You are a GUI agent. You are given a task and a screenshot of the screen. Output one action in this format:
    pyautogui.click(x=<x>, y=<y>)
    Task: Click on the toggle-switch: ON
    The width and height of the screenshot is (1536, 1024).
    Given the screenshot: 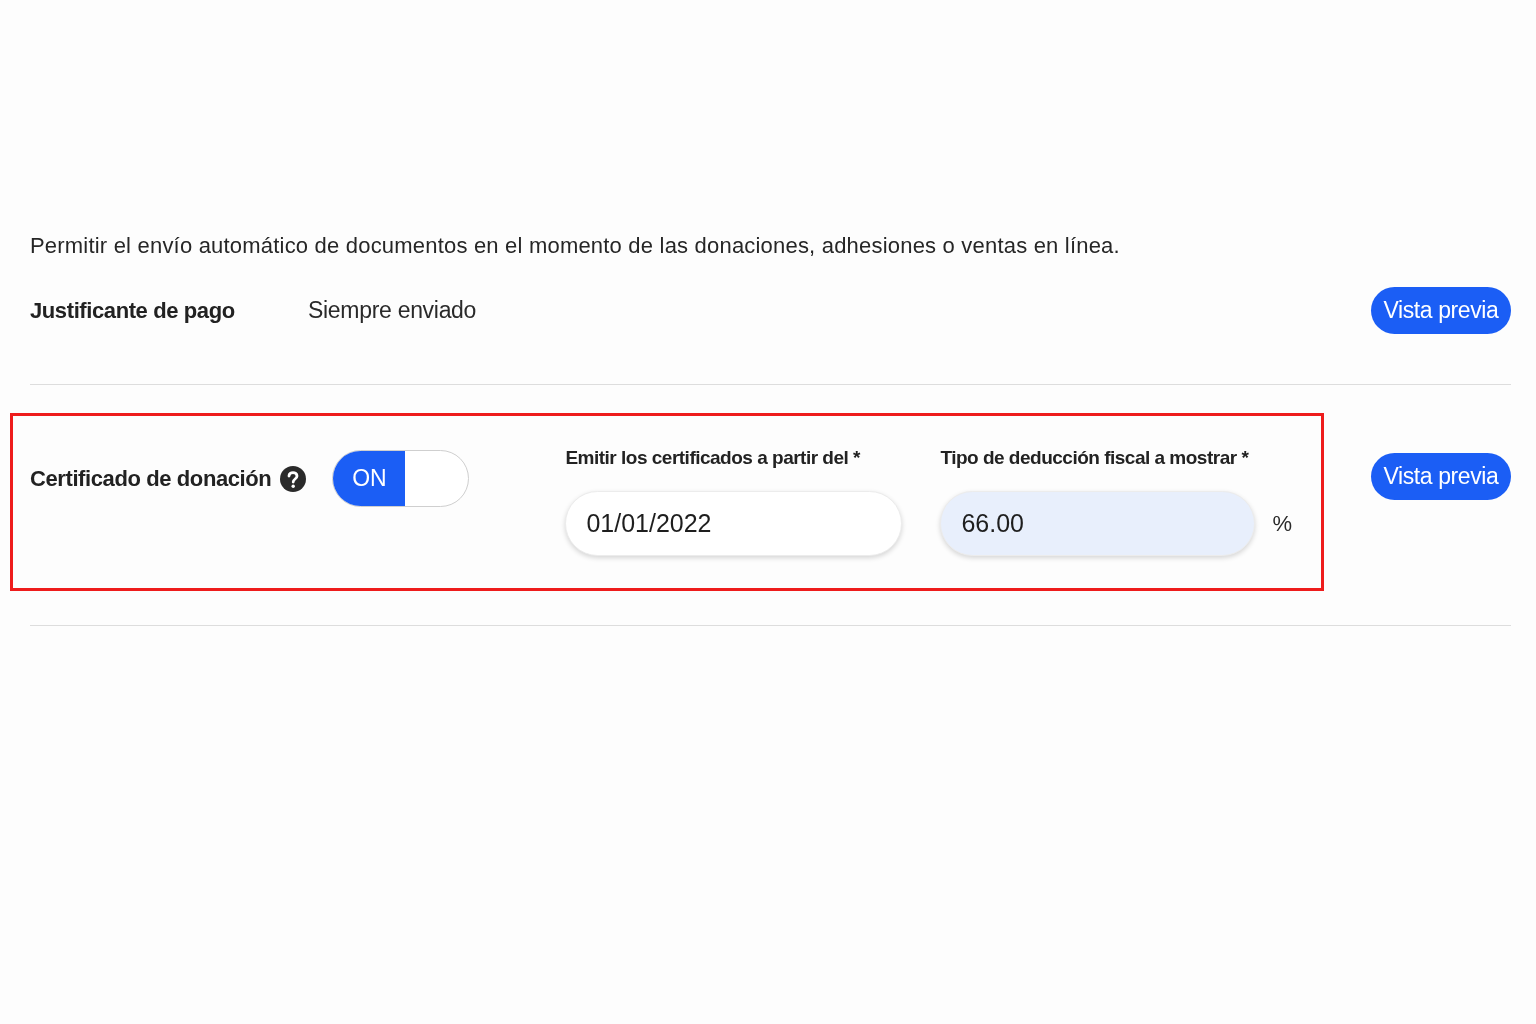 What is the action you would take?
    pyautogui.click(x=401, y=478)
    